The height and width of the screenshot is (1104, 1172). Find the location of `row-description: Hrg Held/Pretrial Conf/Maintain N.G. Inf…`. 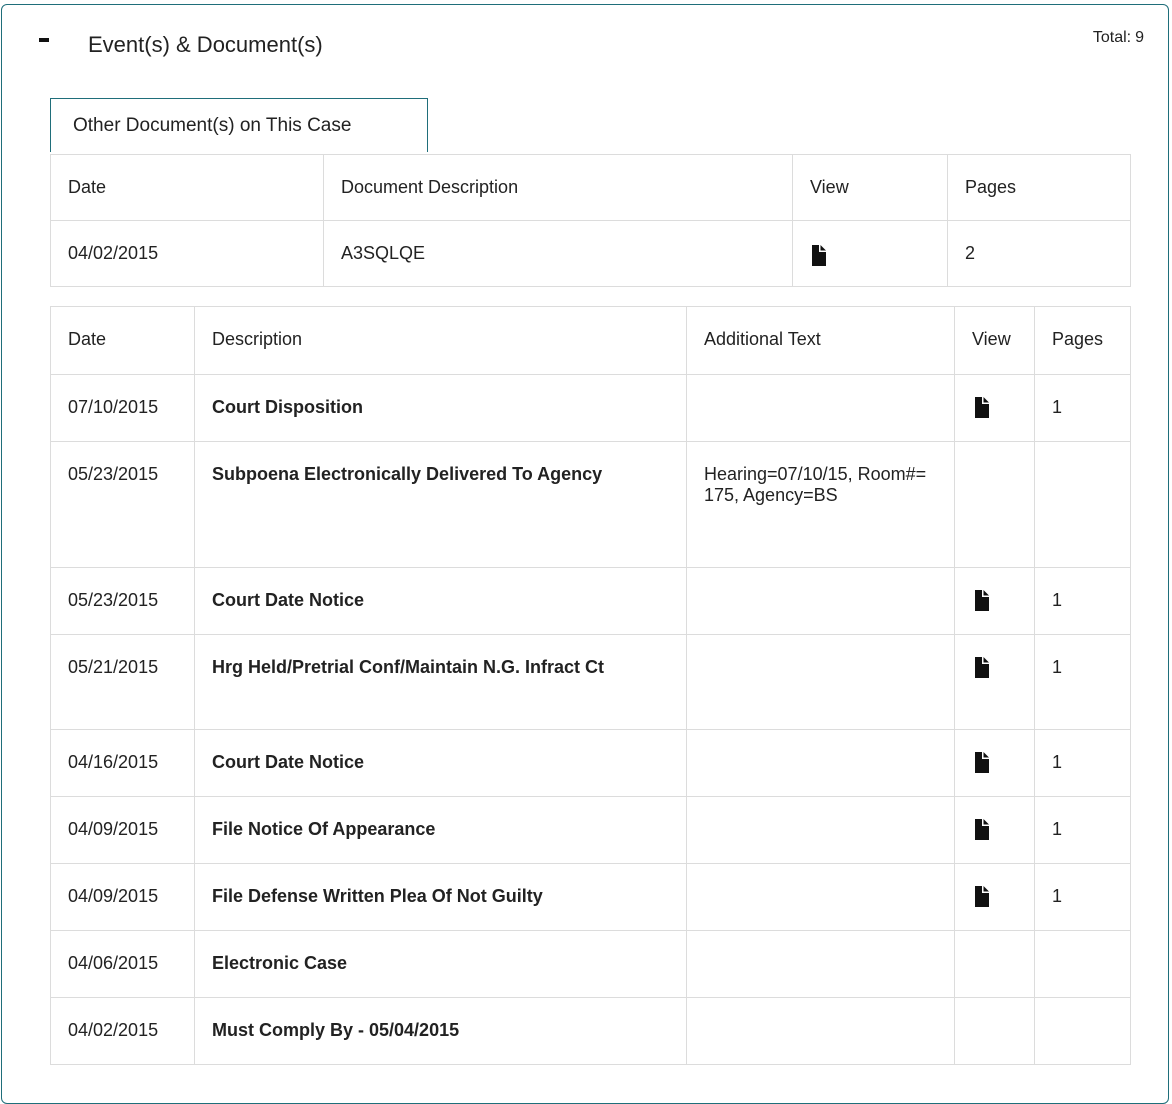

row-description: Hrg Held/Pretrial Conf/Maintain N.G. Inf… is located at coordinates (440, 682).